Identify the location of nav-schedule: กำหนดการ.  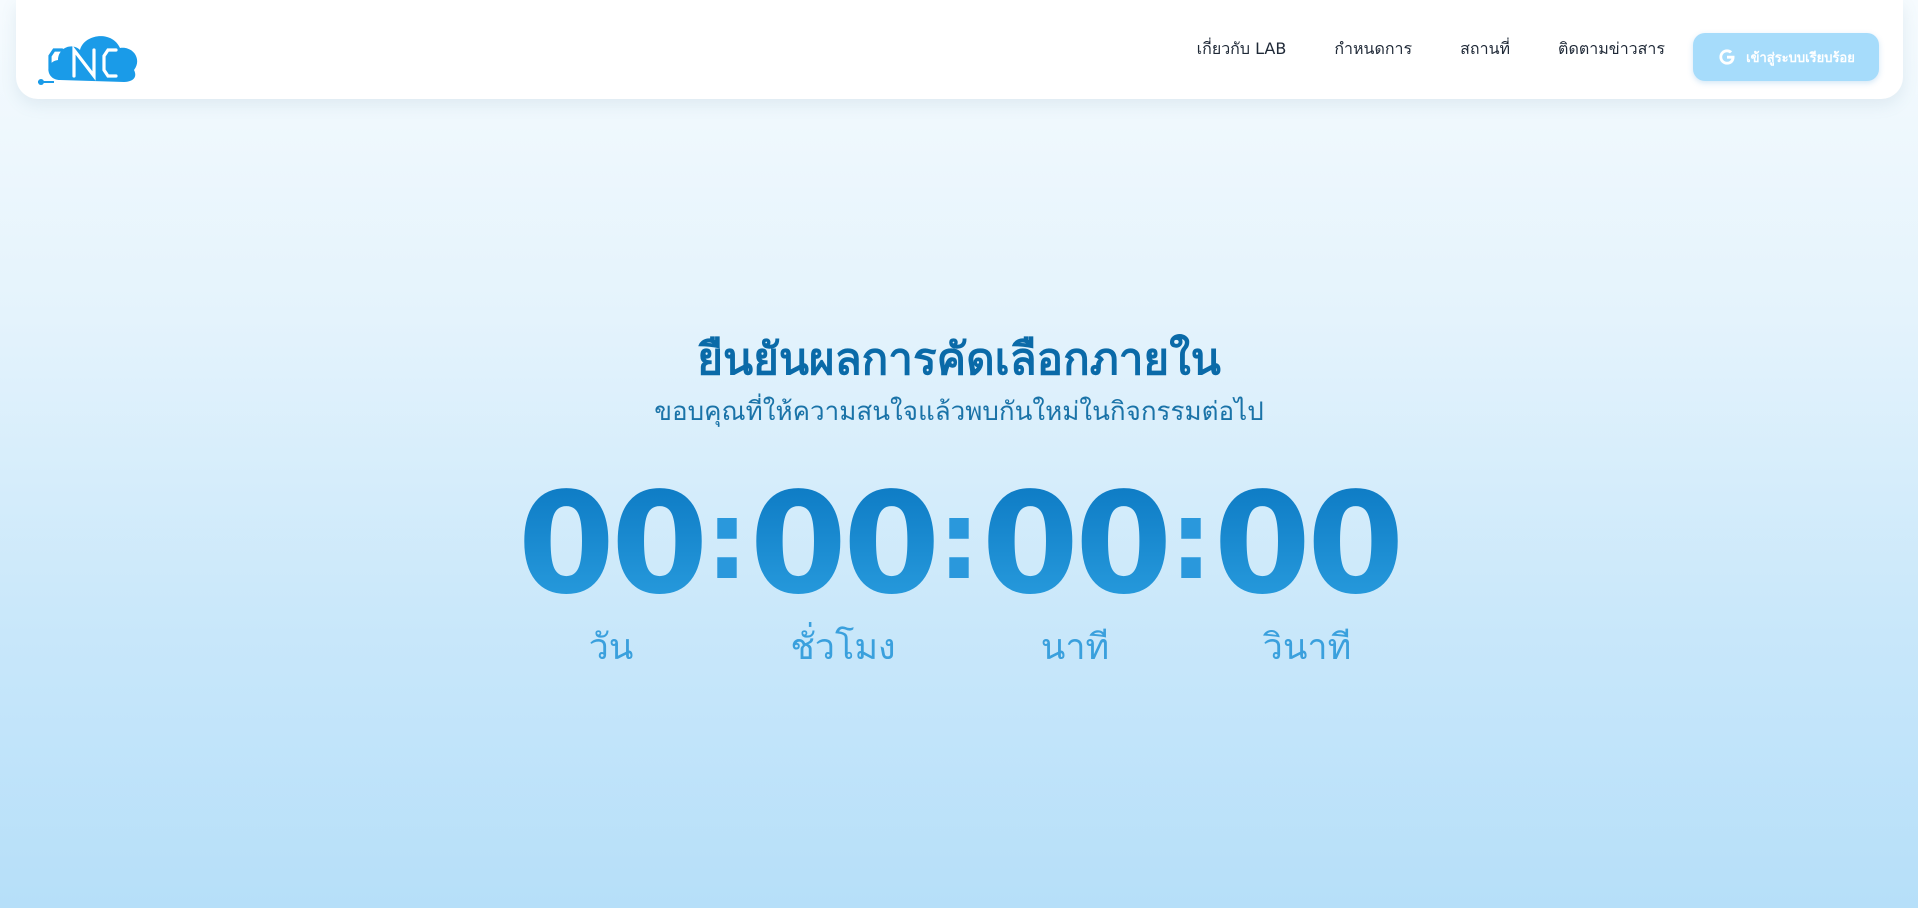
(1373, 49).